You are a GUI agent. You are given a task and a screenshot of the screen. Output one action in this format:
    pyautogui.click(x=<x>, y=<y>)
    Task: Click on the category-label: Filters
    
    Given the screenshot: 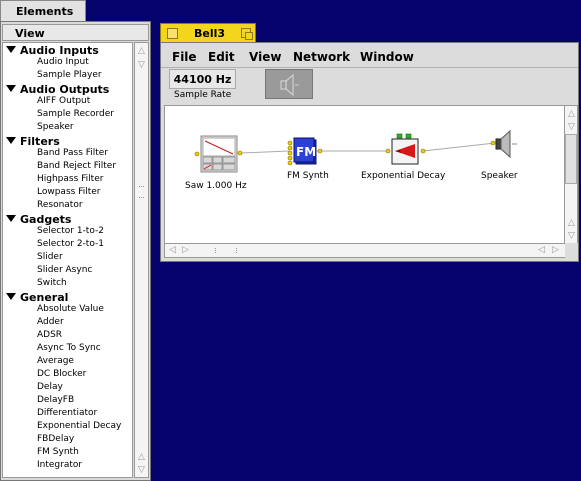 What is the action you would take?
    pyautogui.click(x=40, y=141)
    